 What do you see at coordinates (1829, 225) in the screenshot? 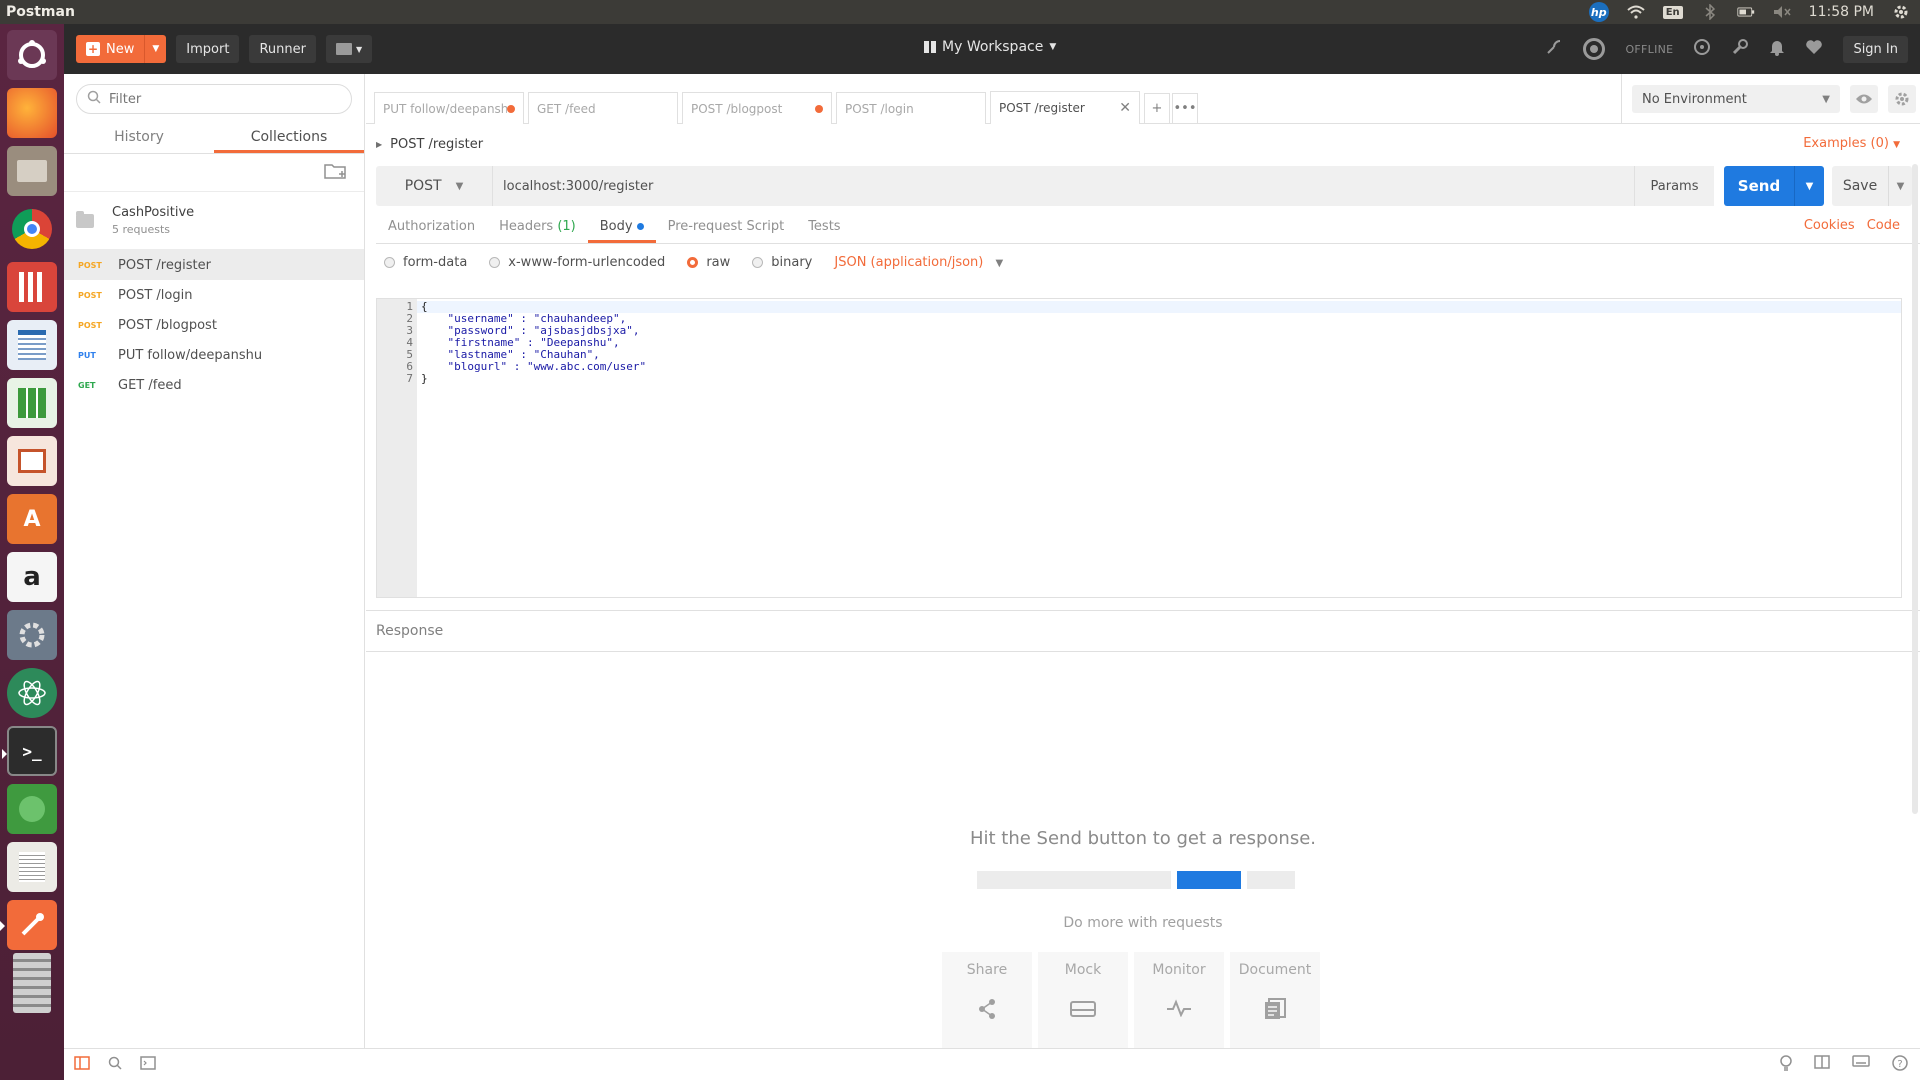
I see `cookies-link: Cookies` at bounding box center [1829, 225].